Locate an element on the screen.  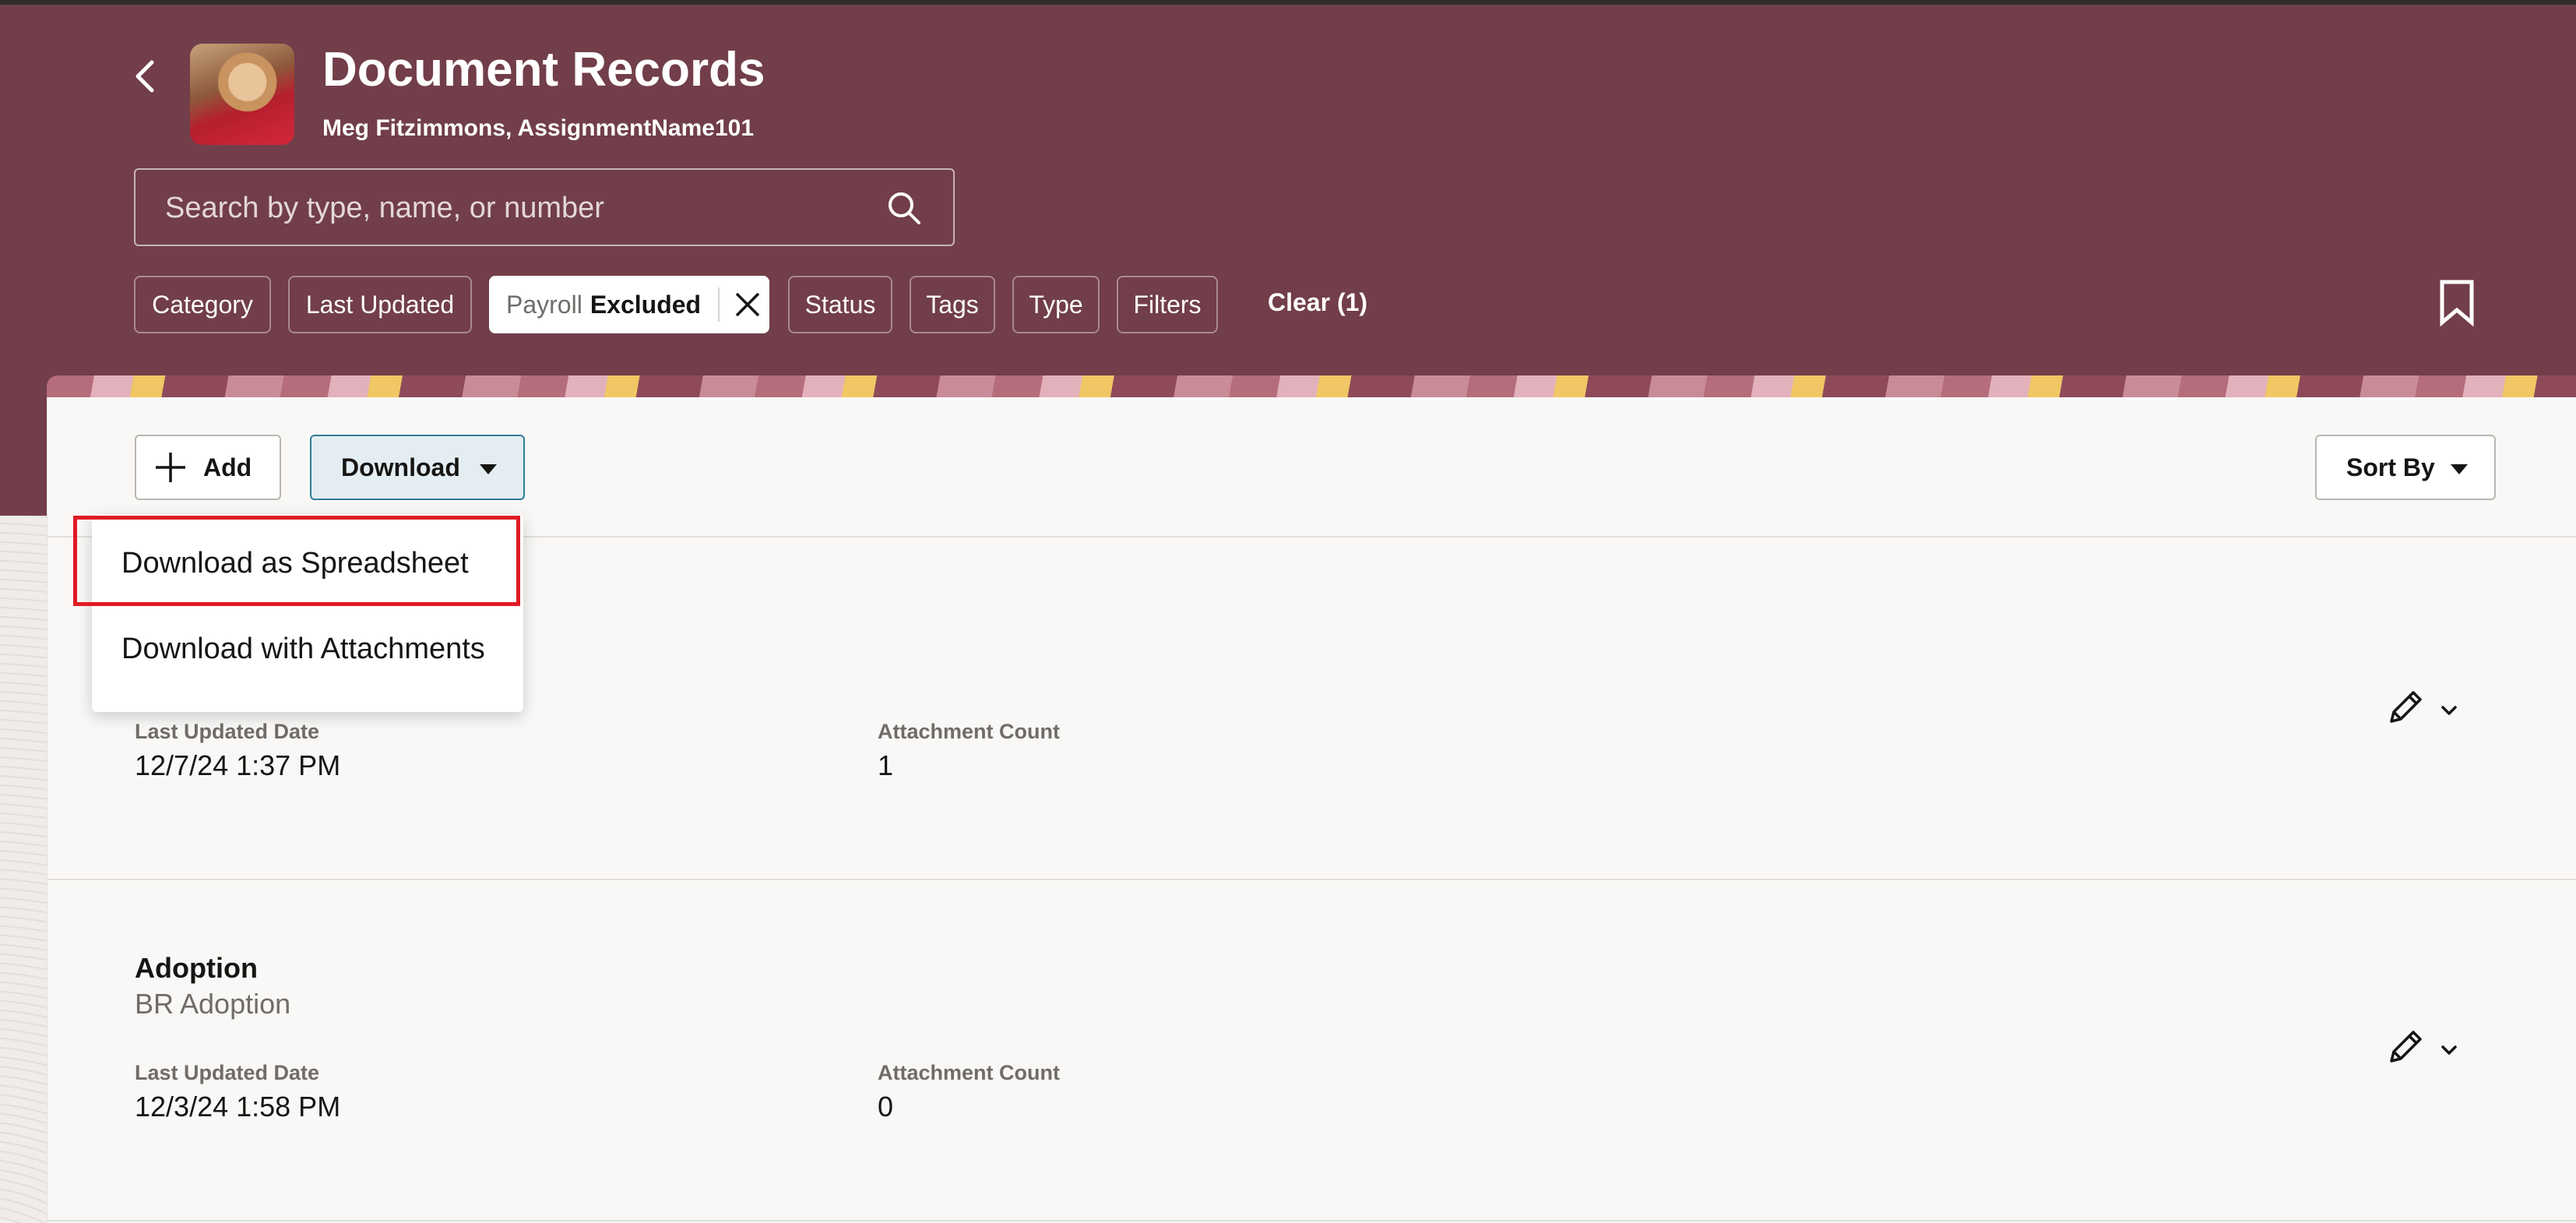
highlight-box is located at coordinates (296, 561).